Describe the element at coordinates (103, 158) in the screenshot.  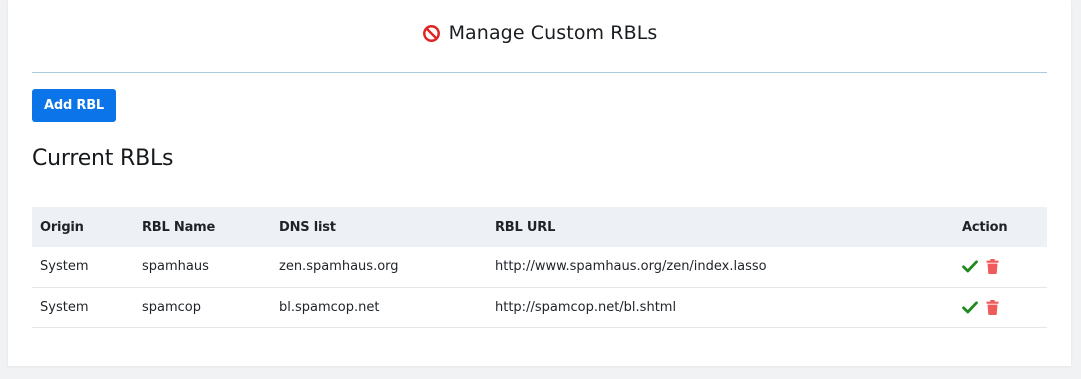
I see `section-title: Current RBLs` at that location.